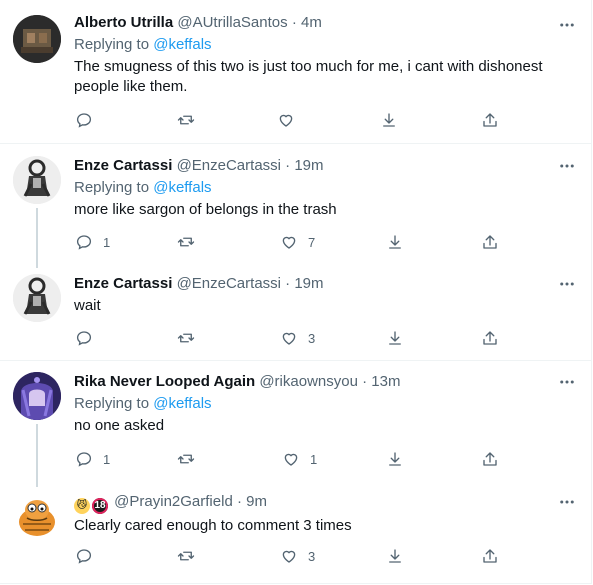  What do you see at coordinates (312, 242) in the screenshot?
I see `like-count: 7` at bounding box center [312, 242].